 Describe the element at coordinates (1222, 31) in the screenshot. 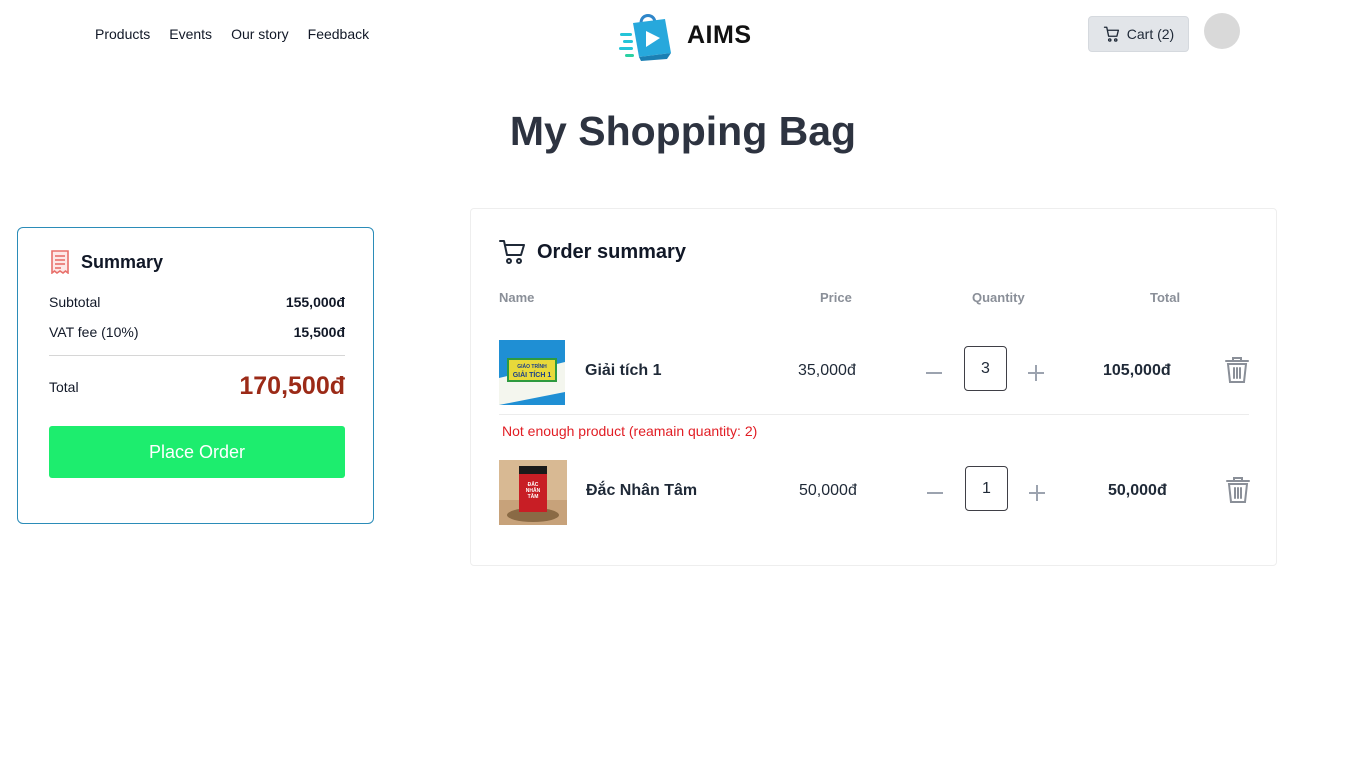

I see `avatar` at that location.